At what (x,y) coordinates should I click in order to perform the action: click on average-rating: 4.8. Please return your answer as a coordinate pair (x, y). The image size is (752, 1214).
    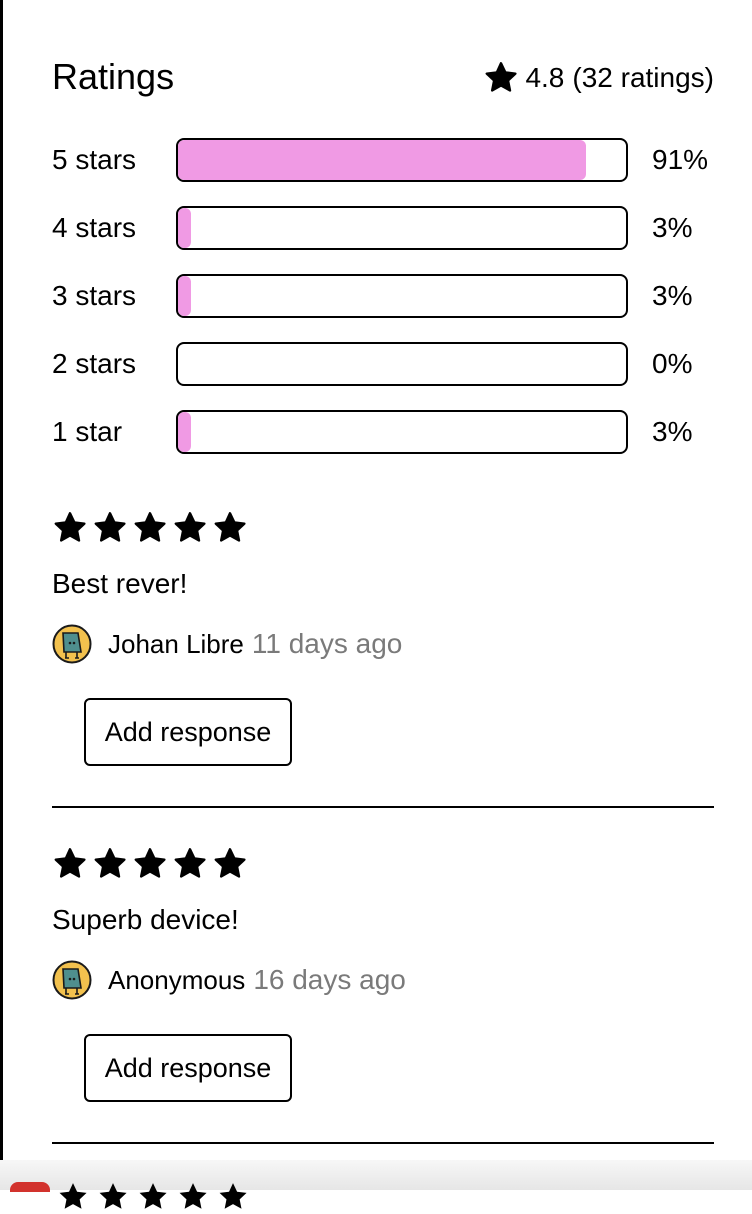
    Looking at the image, I should click on (545, 77).